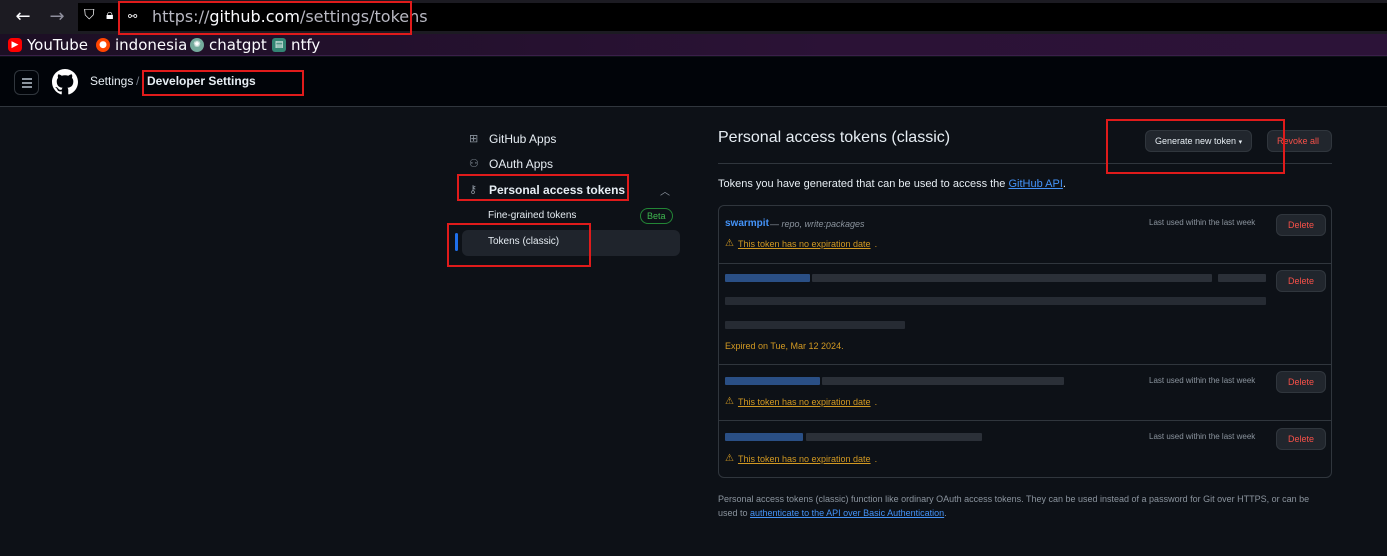 This screenshot has width=1387, height=556. I want to click on apps-grid-icon: ⊞, so click(474, 138).